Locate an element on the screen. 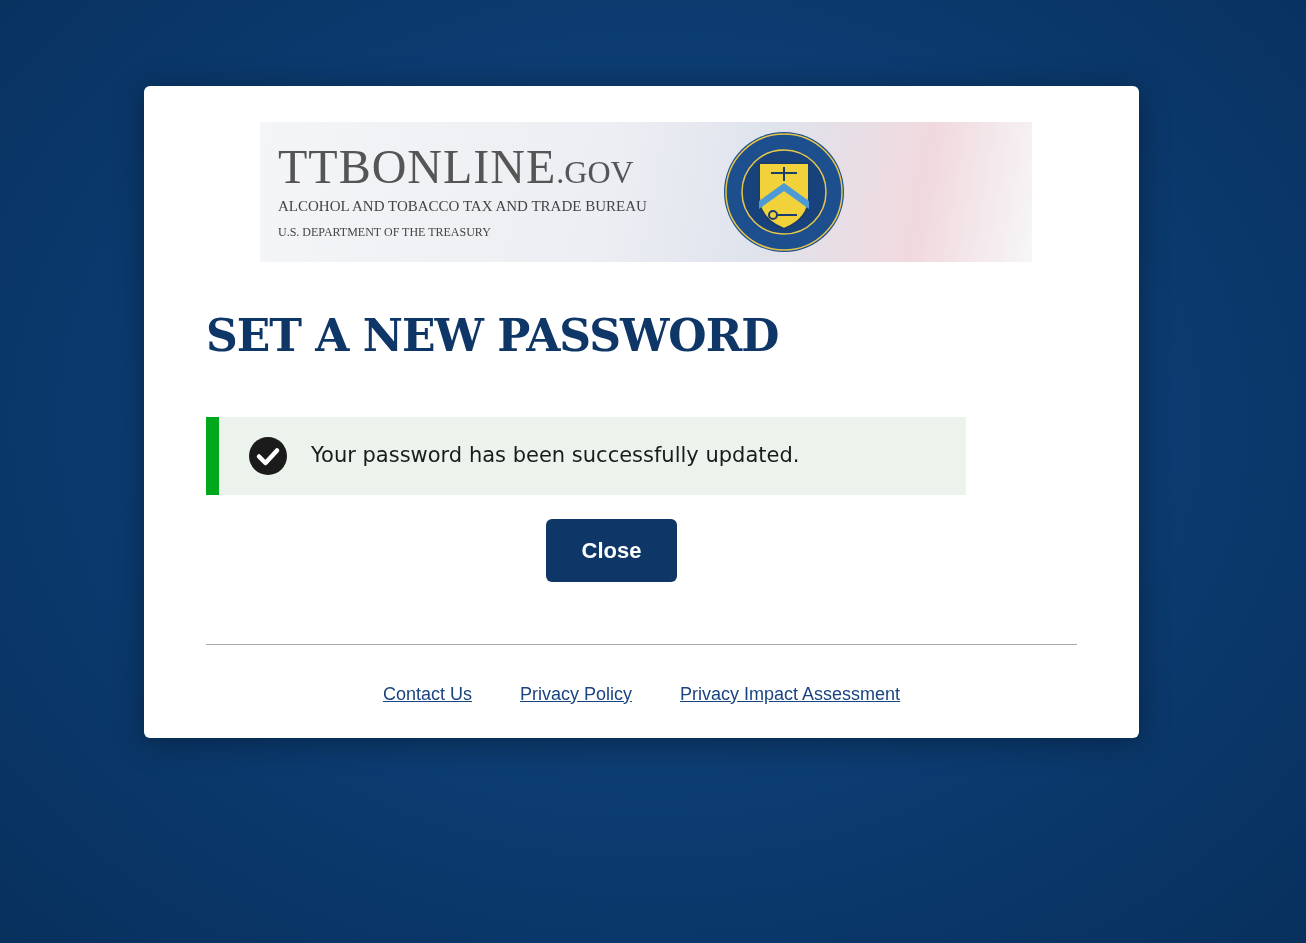  footer-link: Privacy Policy is located at coordinates (575, 694).